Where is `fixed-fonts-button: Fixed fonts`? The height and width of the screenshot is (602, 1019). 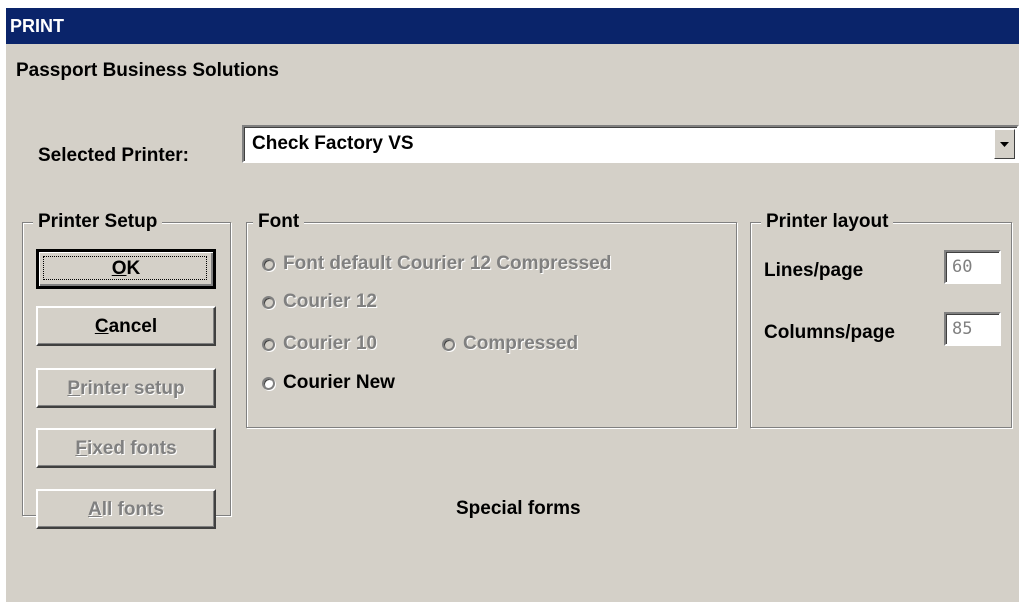
fixed-fonts-button: Fixed fonts is located at coordinates (126, 448).